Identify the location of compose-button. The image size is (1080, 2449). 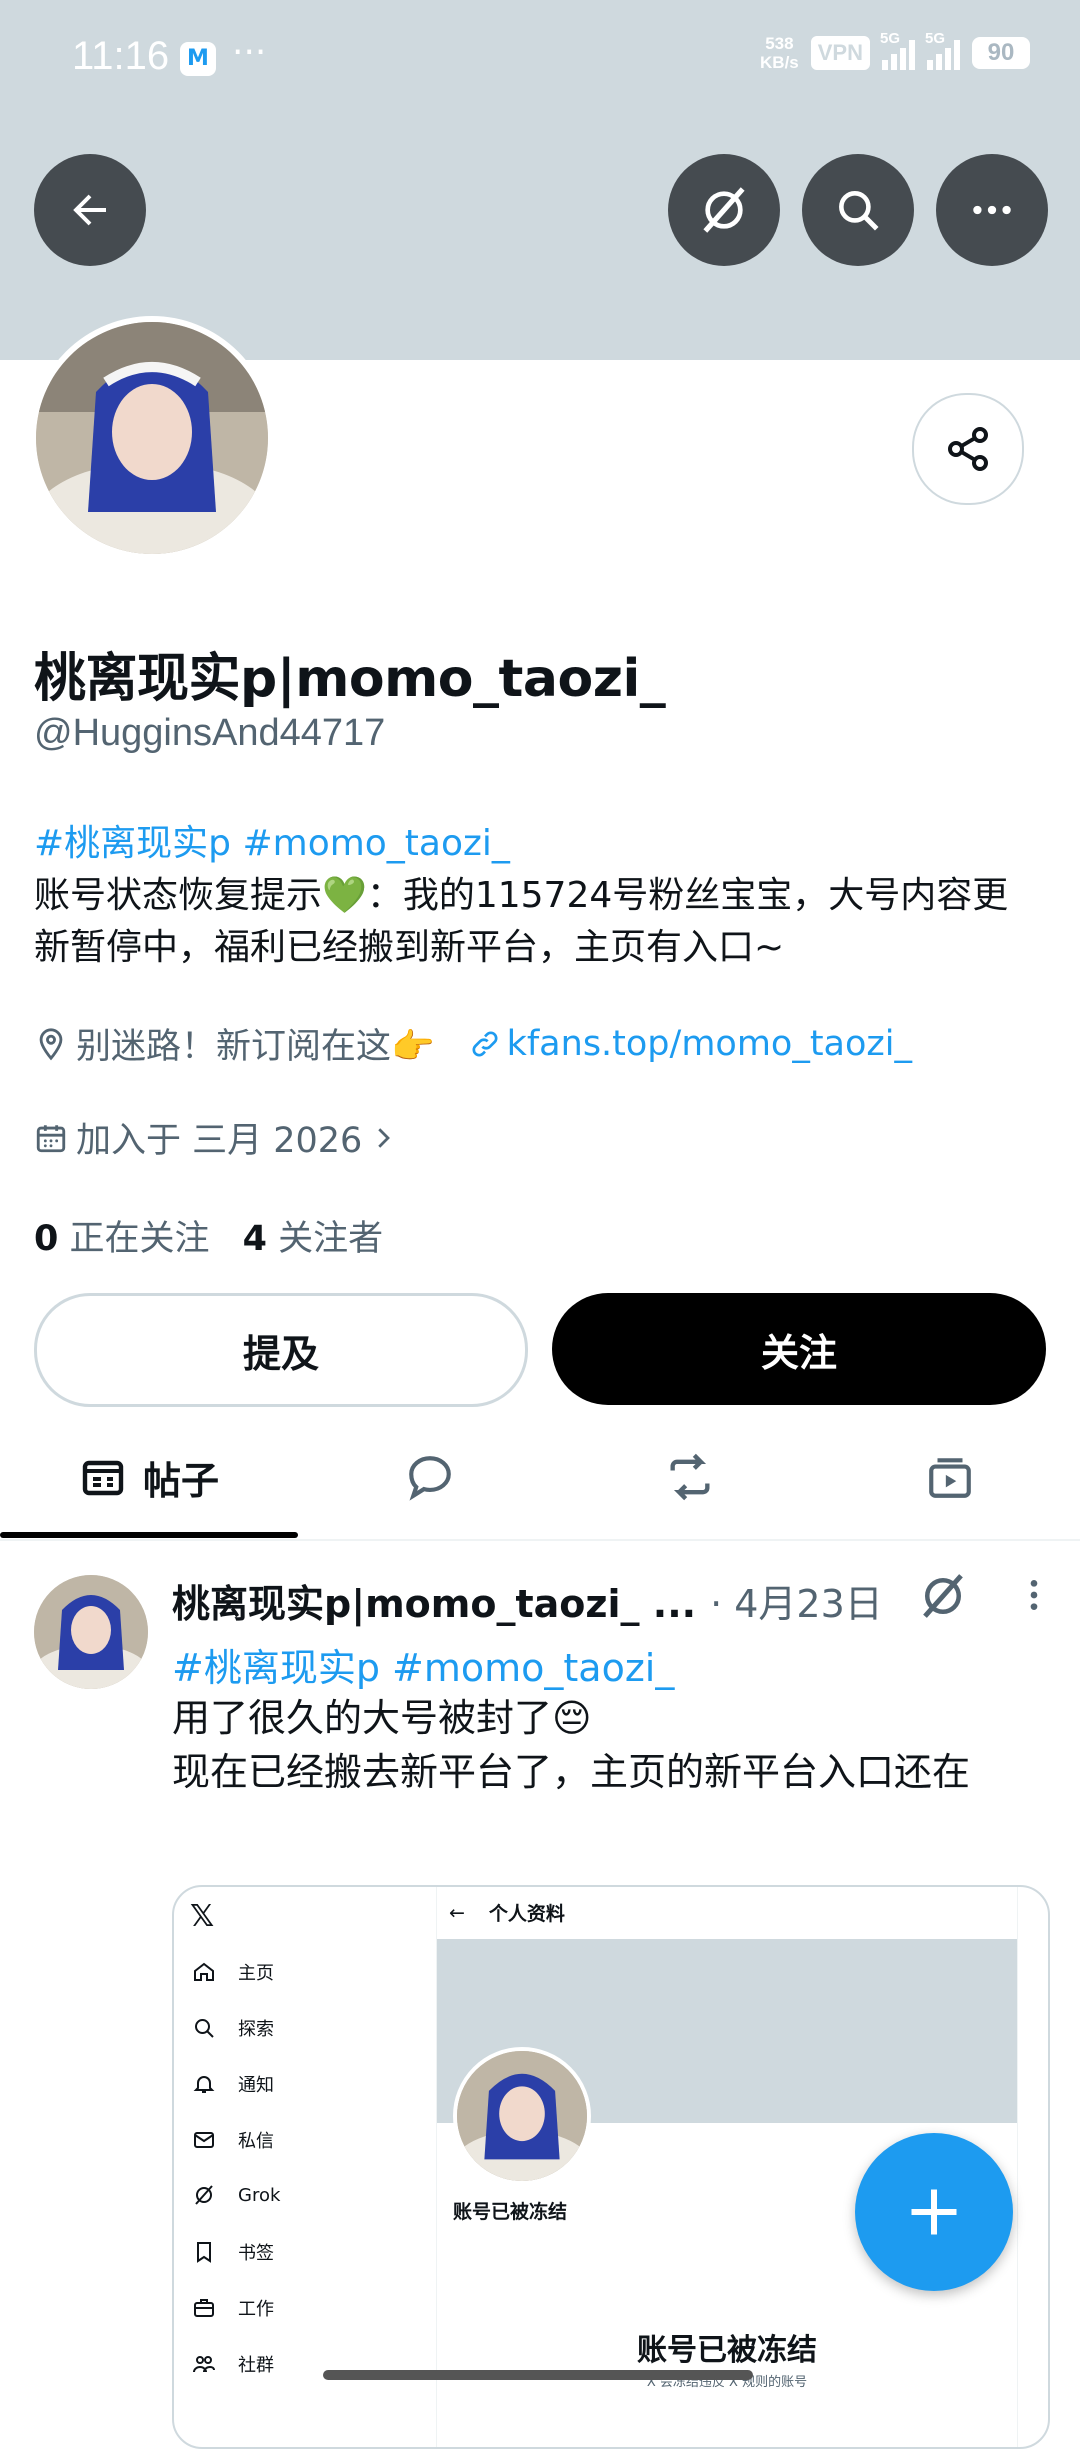
(934, 2212).